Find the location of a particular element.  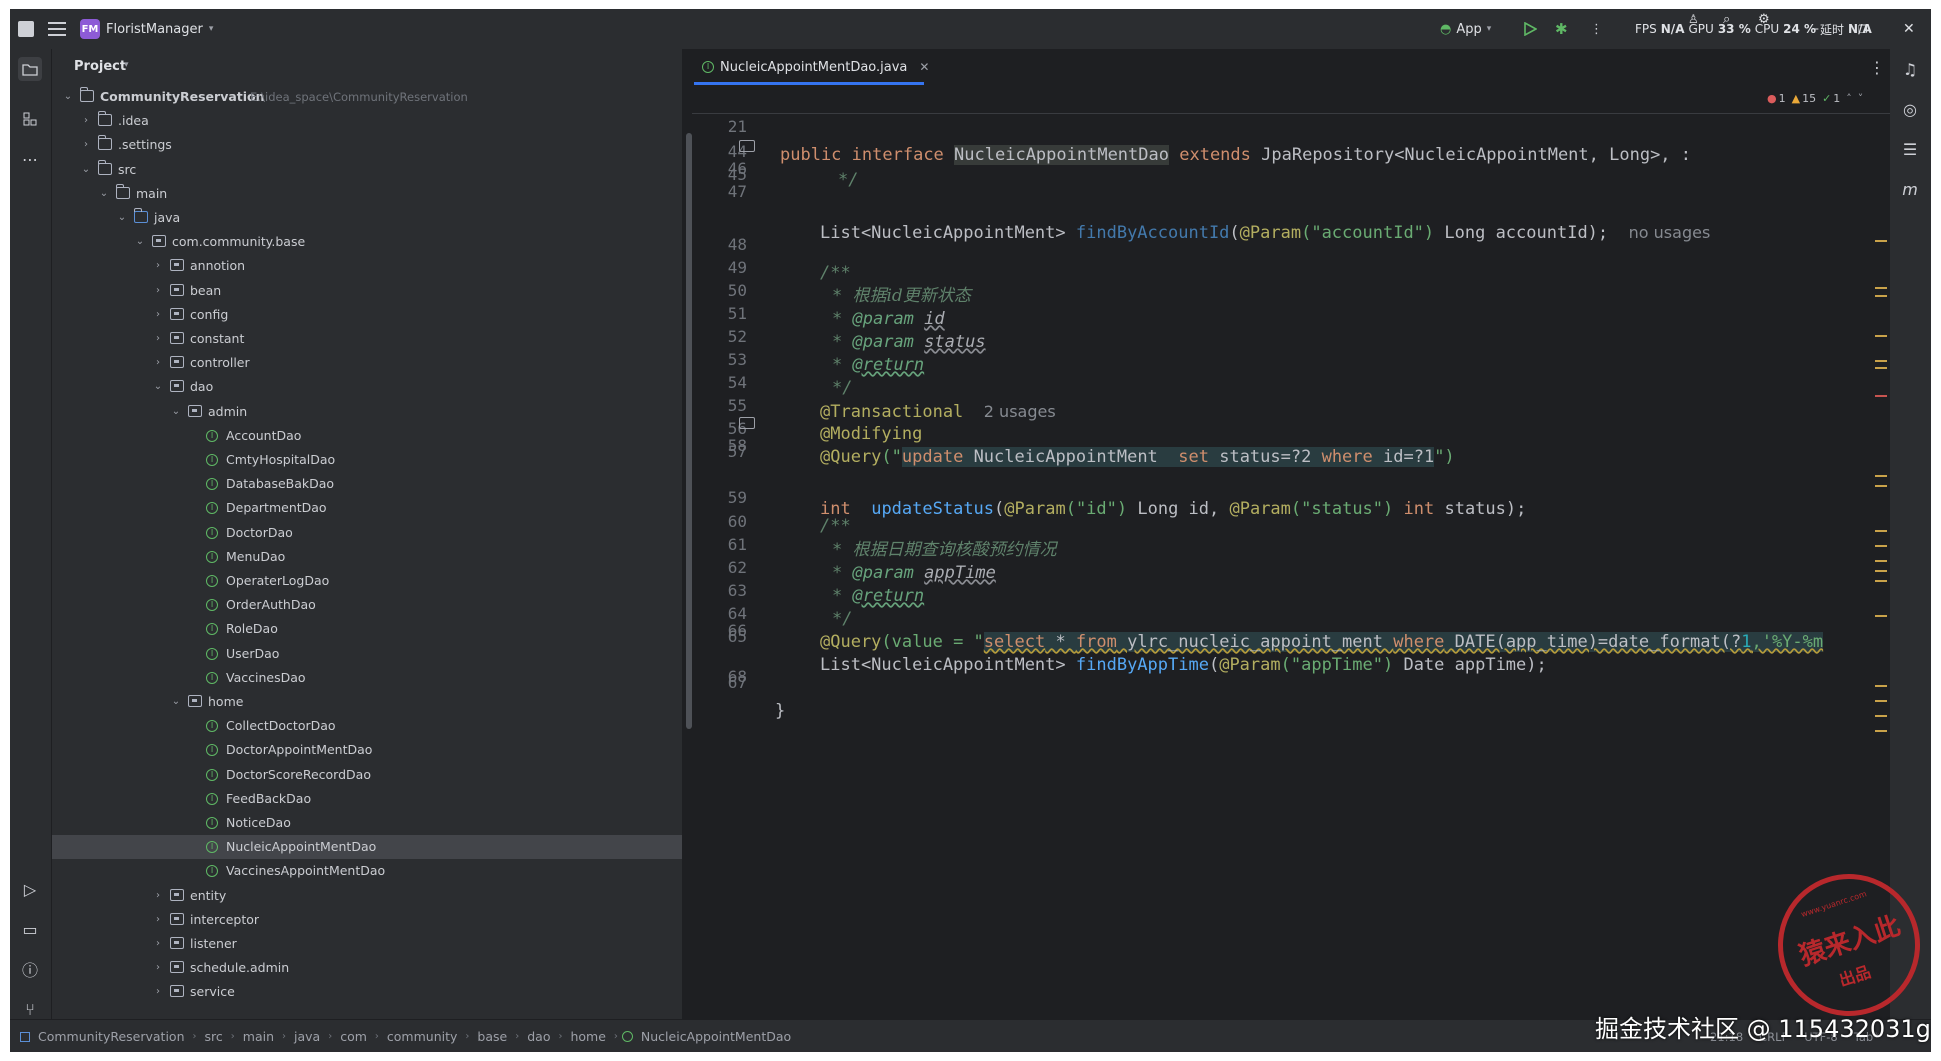

tab-options-icon: ⋮ is located at coordinates (1877, 67).